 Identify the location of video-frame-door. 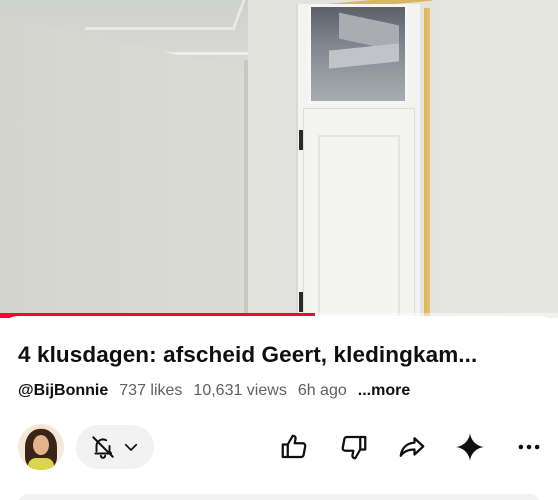
(359, 213).